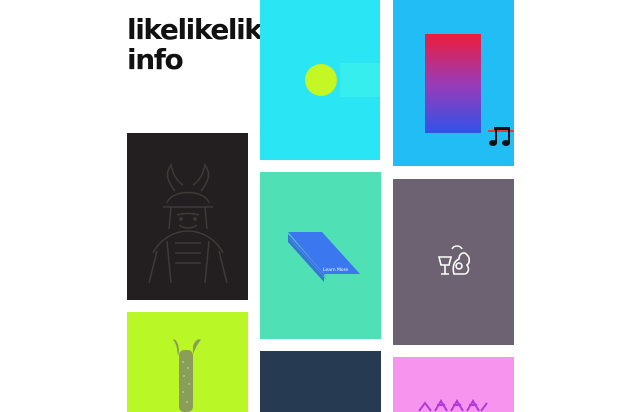 This screenshot has width=640, height=412. I want to click on cup-bird-icon, so click(454, 260).